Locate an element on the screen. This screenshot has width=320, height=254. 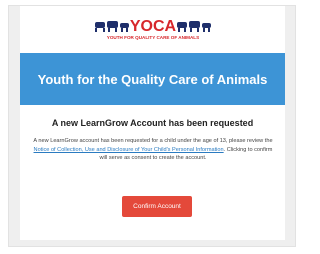
yoca-logo: YOCA YOUTH FOR QUALITY CARE OF ANIMALS is located at coordinates (152, 29).